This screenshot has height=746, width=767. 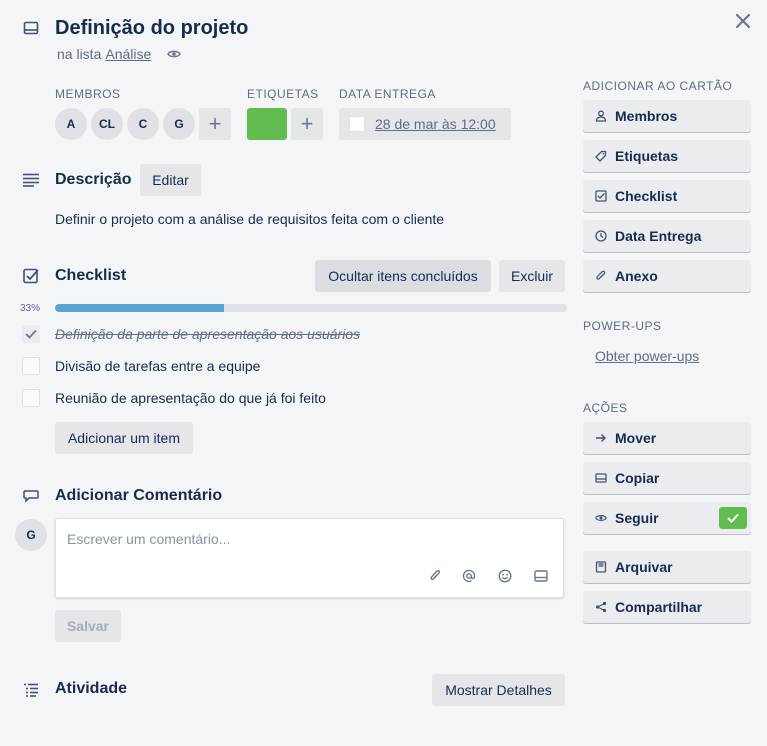 I want to click on delete-checklist-button: Excluir, so click(x=532, y=276).